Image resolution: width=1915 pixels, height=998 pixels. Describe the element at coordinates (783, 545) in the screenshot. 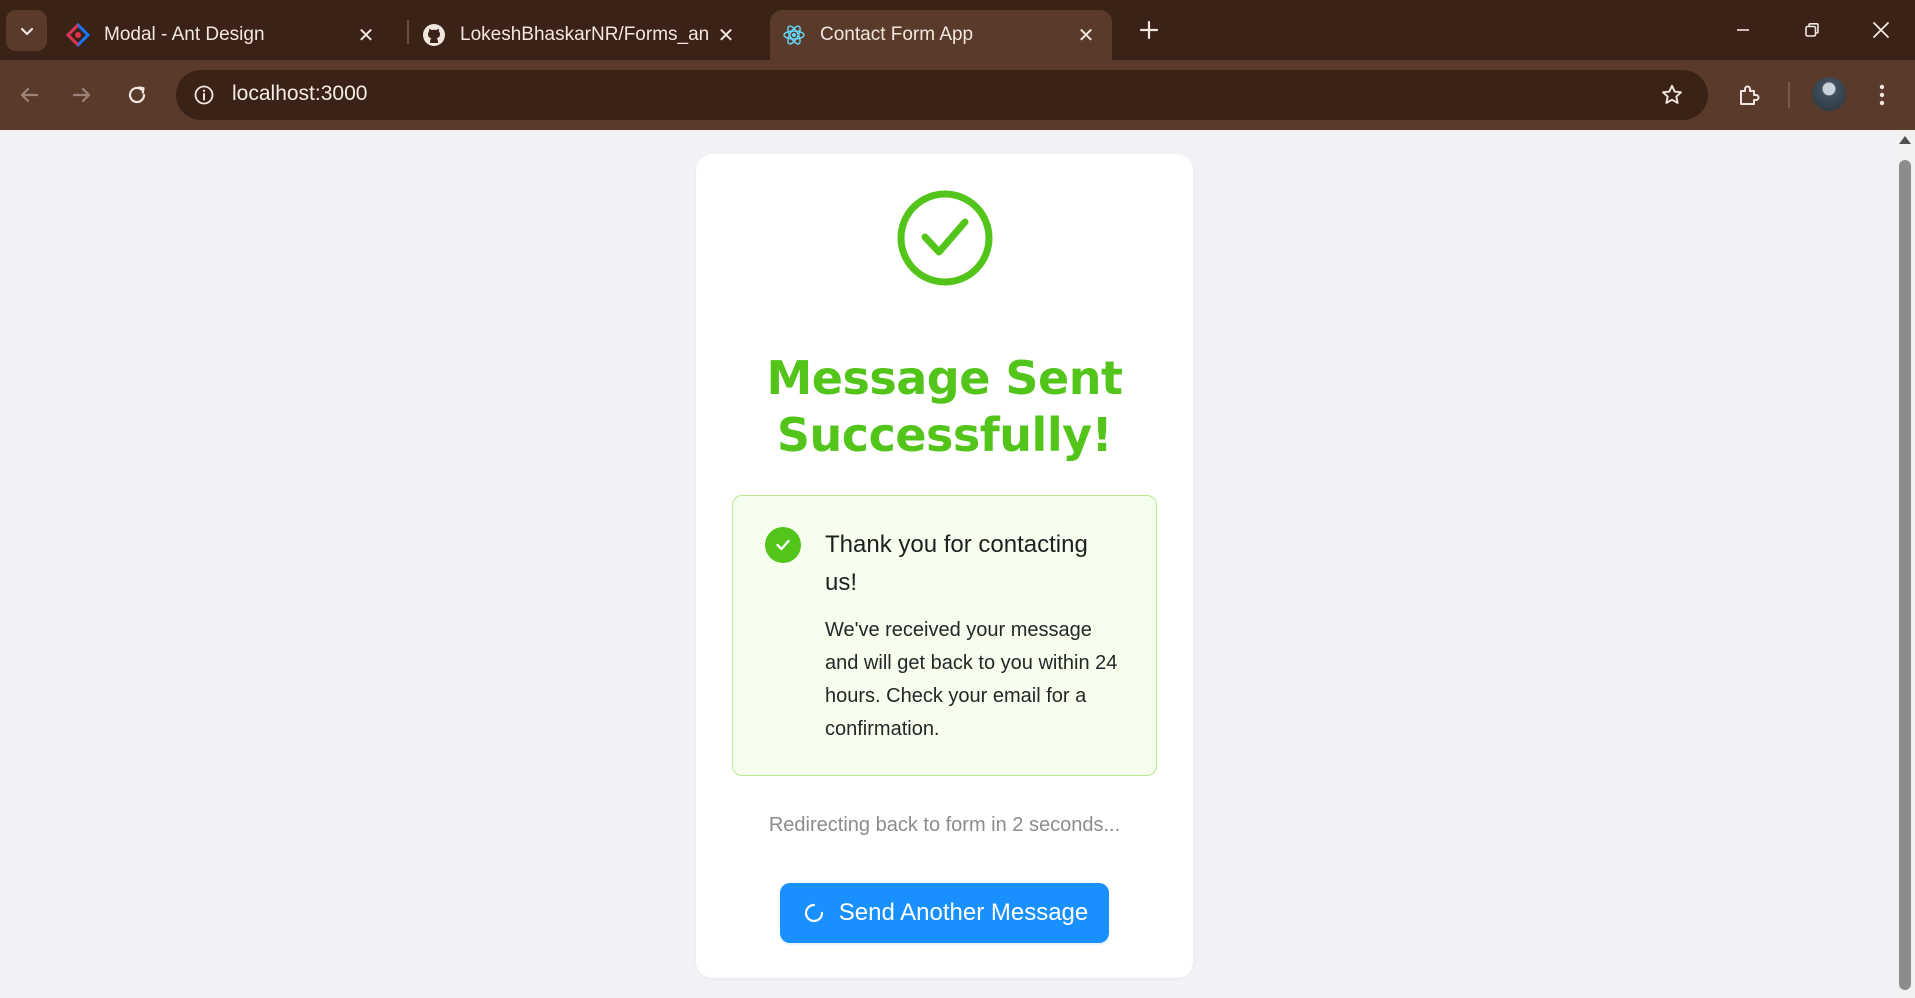

I see `check-circle-icon` at that location.